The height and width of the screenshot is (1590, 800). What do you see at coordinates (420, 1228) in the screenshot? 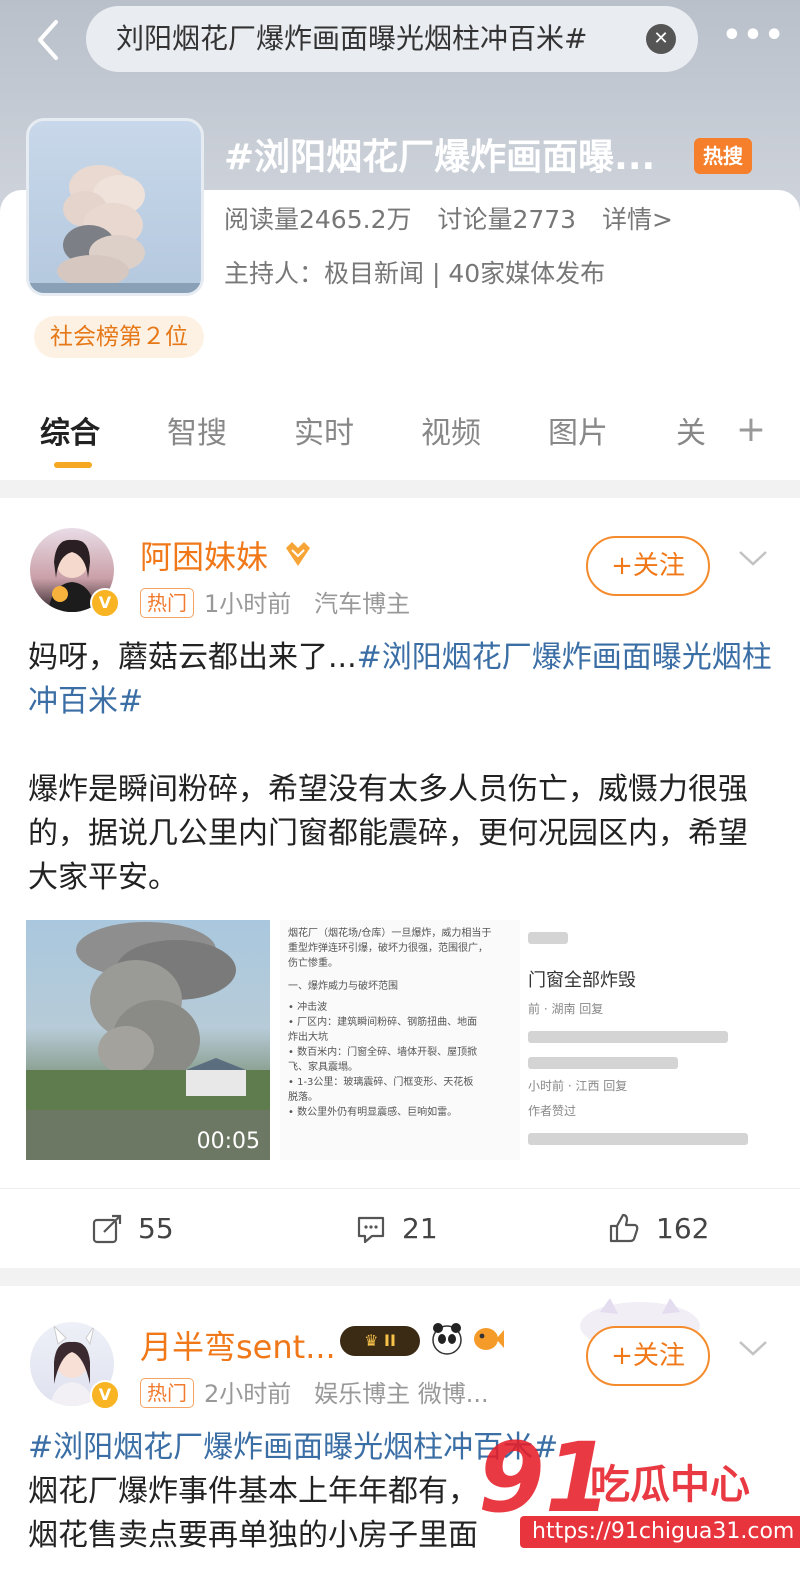
I see `comment-count: 21` at bounding box center [420, 1228].